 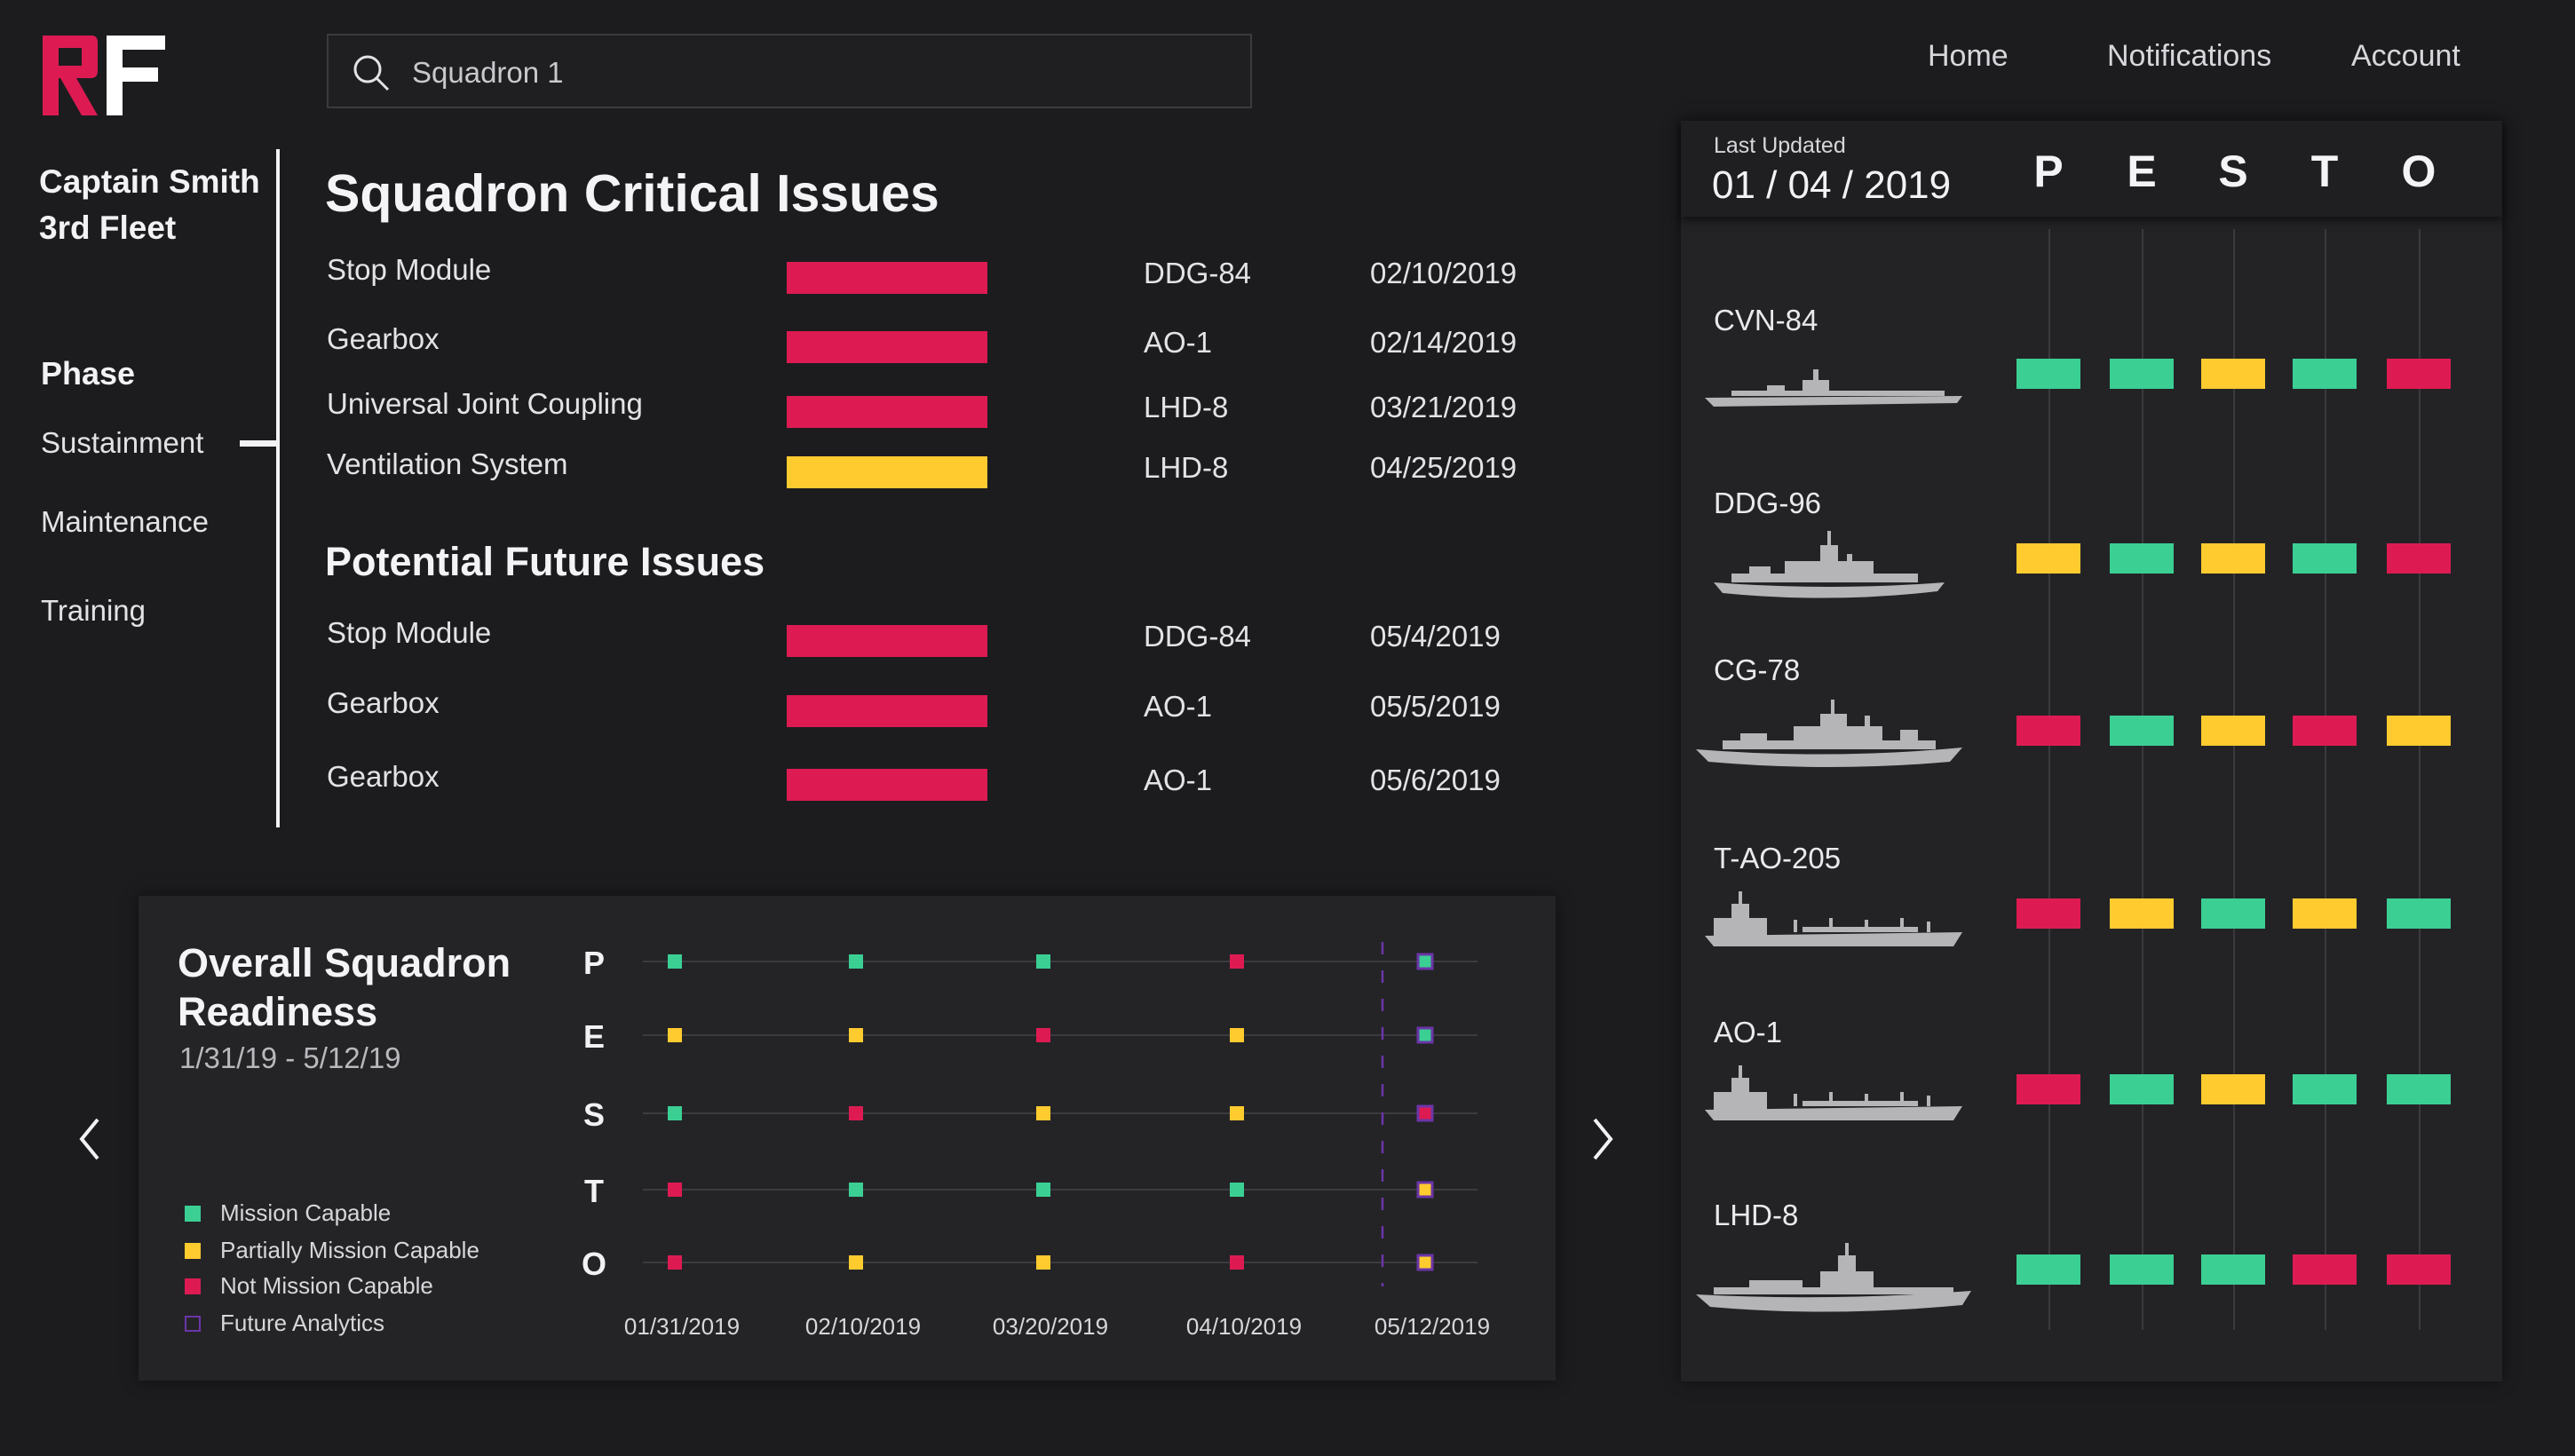 What do you see at coordinates (2233, 171) in the screenshot?
I see `status-column-header: S` at bounding box center [2233, 171].